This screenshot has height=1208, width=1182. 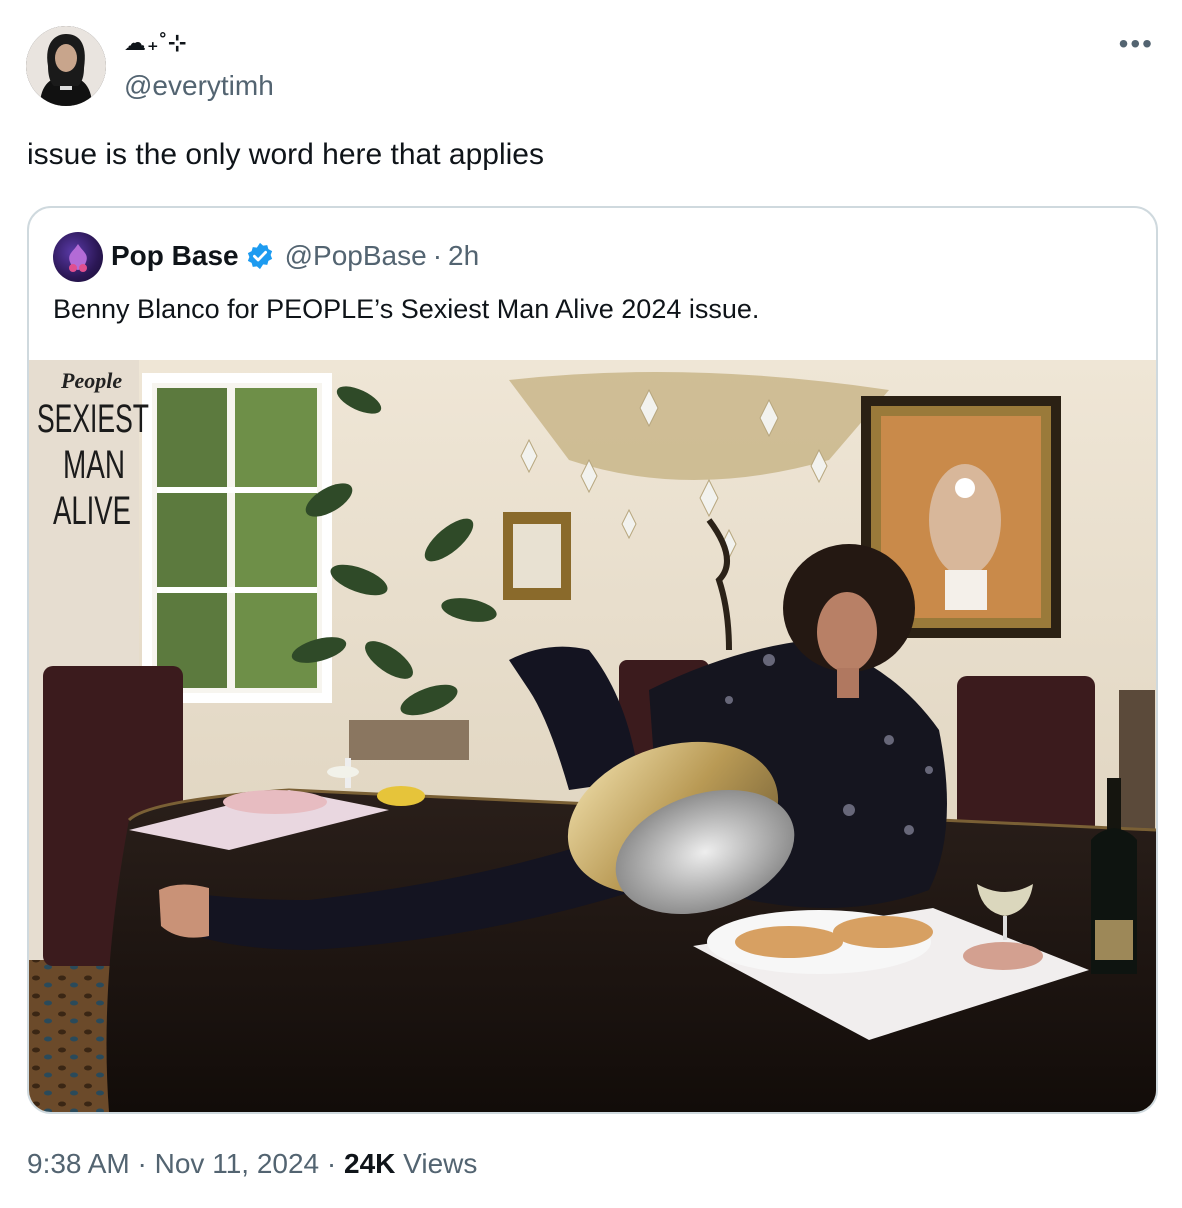 I want to click on cover-line-sexiest: SEXIEST, so click(x=93, y=419).